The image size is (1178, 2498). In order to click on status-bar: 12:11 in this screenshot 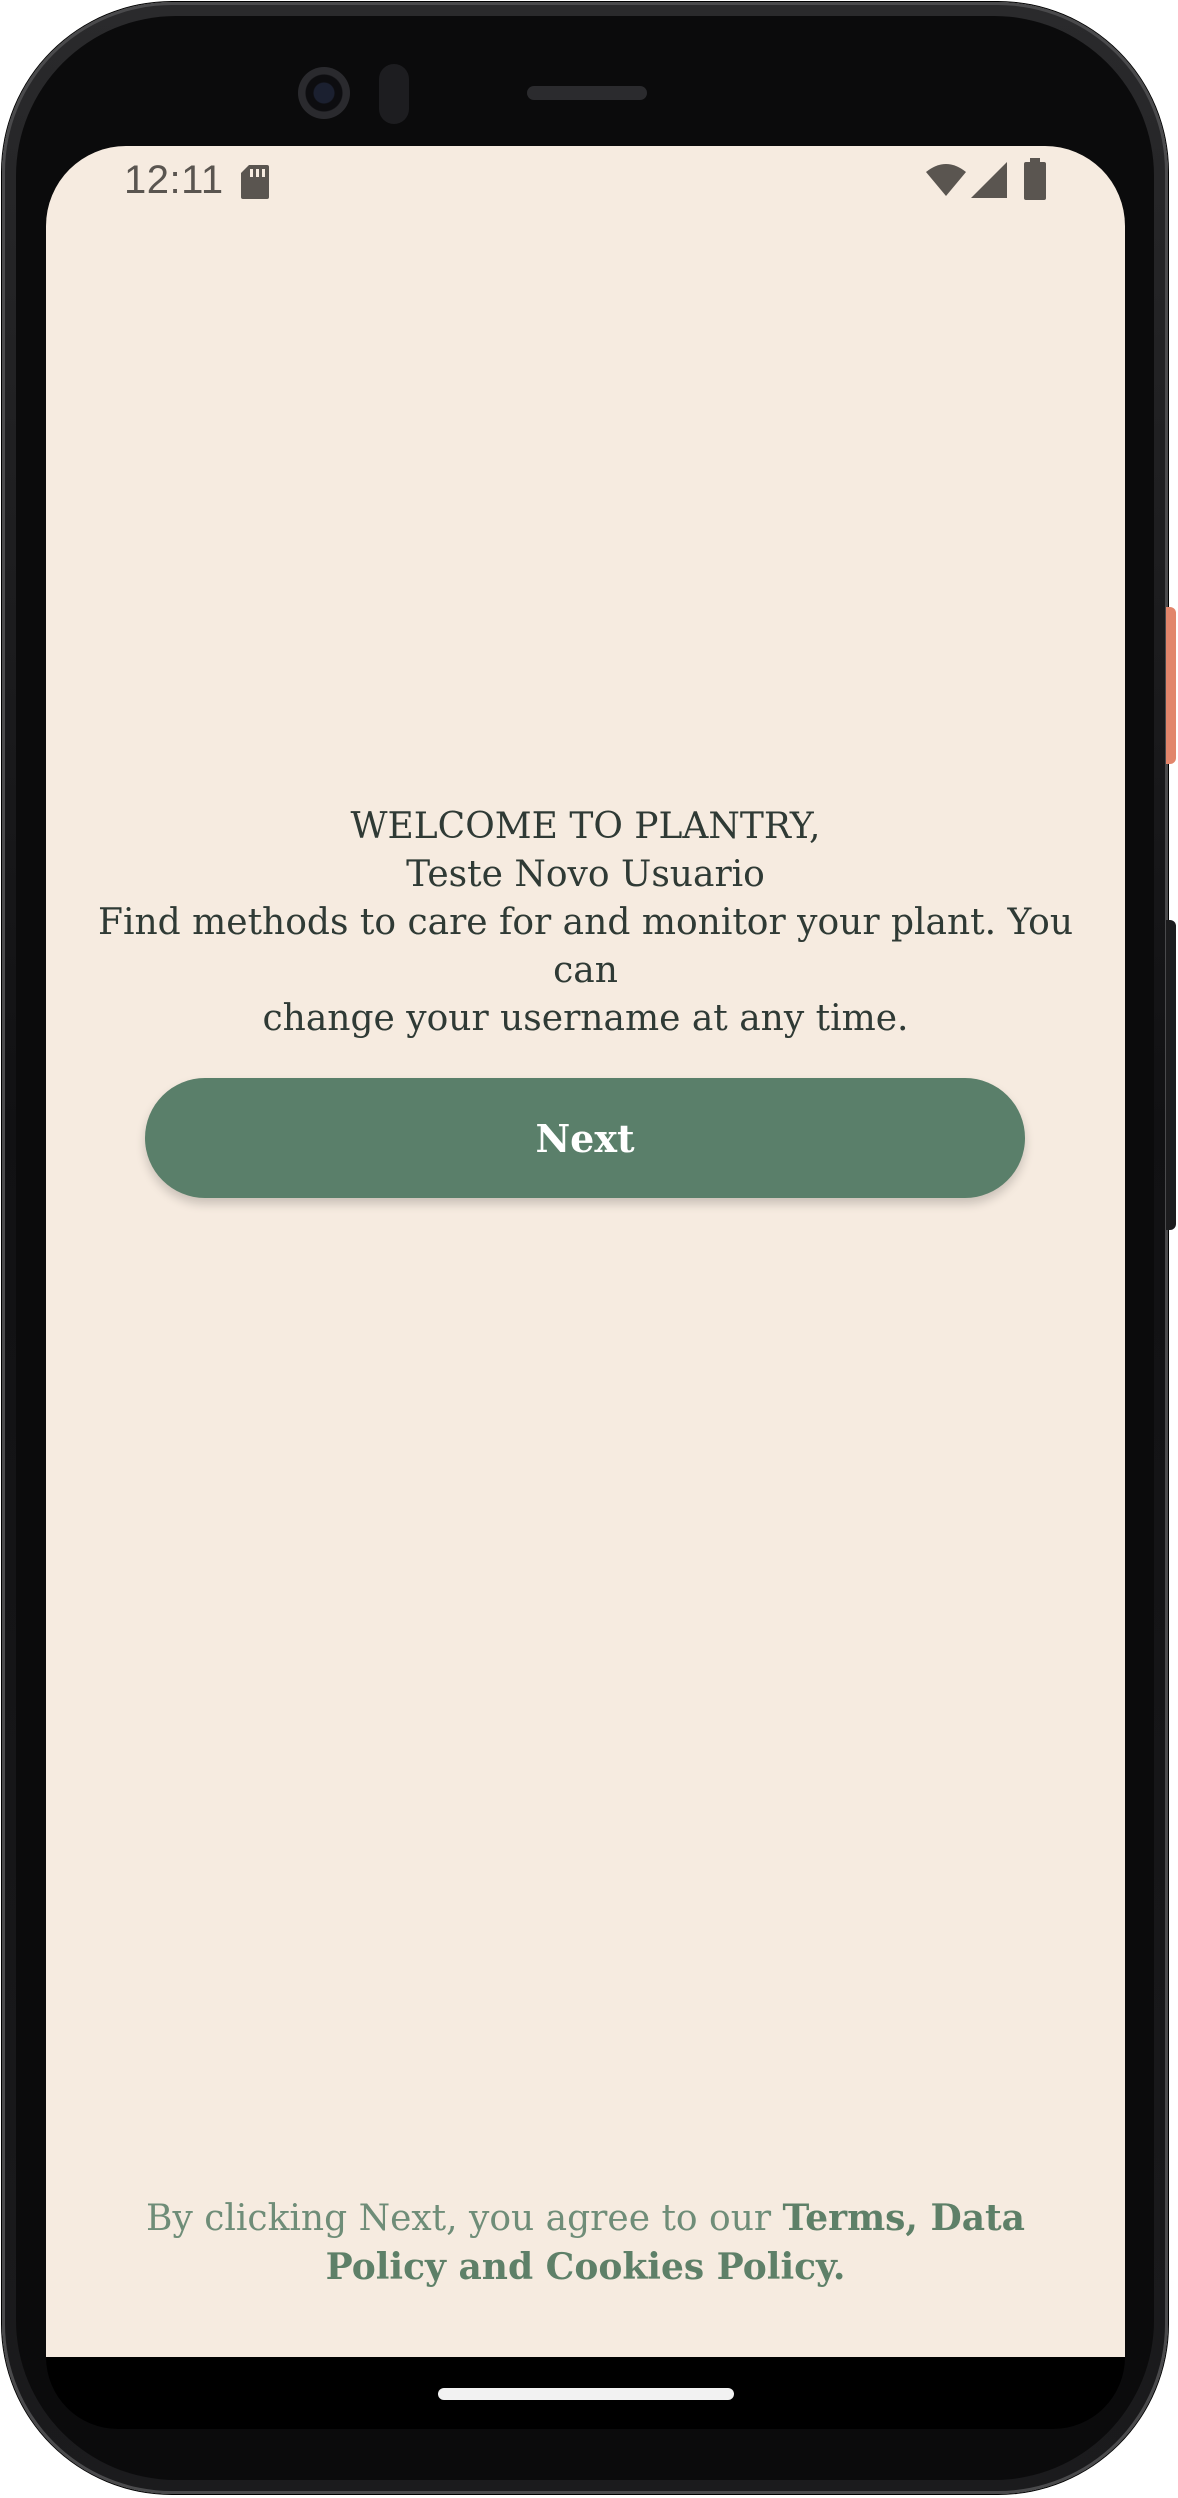, I will do `click(585, 181)`.